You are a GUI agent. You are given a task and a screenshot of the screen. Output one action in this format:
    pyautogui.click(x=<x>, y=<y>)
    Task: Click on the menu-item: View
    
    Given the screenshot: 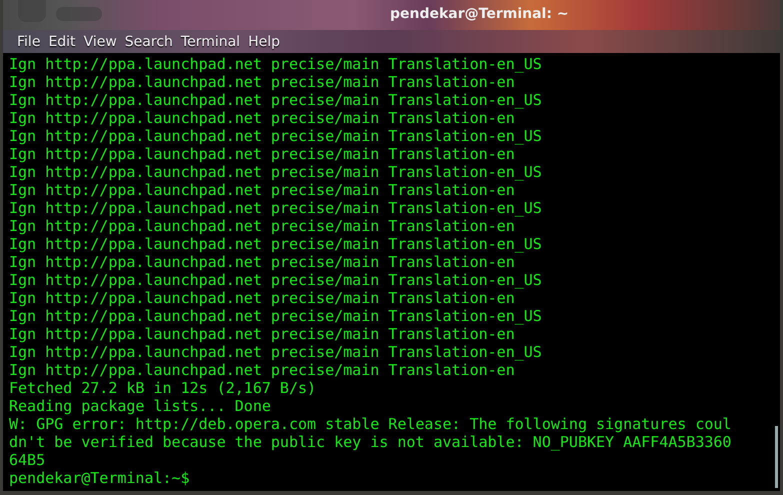 What is the action you would take?
    pyautogui.click(x=100, y=42)
    